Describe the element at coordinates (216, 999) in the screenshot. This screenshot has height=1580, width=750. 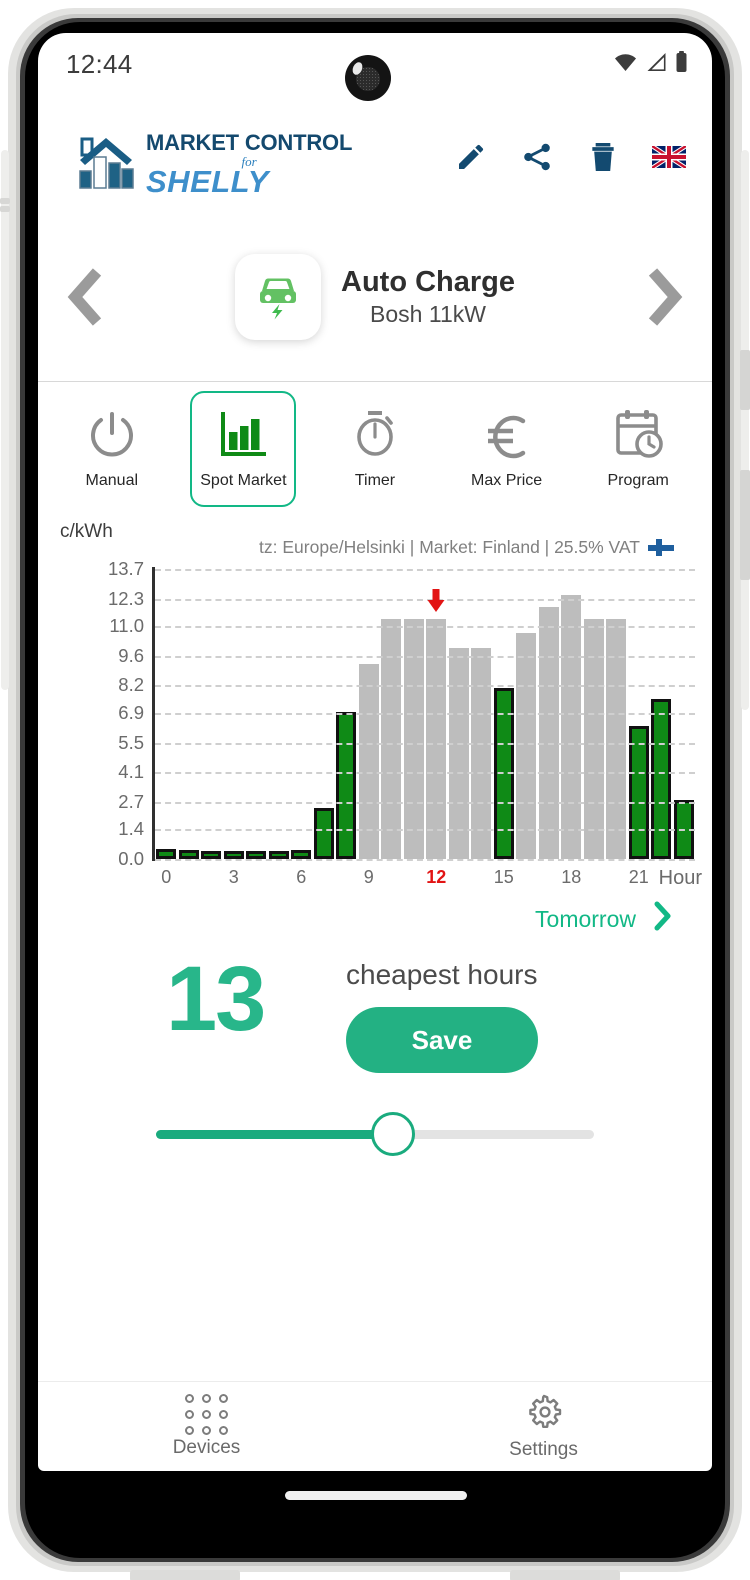
I see `cheapest-hours-count: 13` at that location.